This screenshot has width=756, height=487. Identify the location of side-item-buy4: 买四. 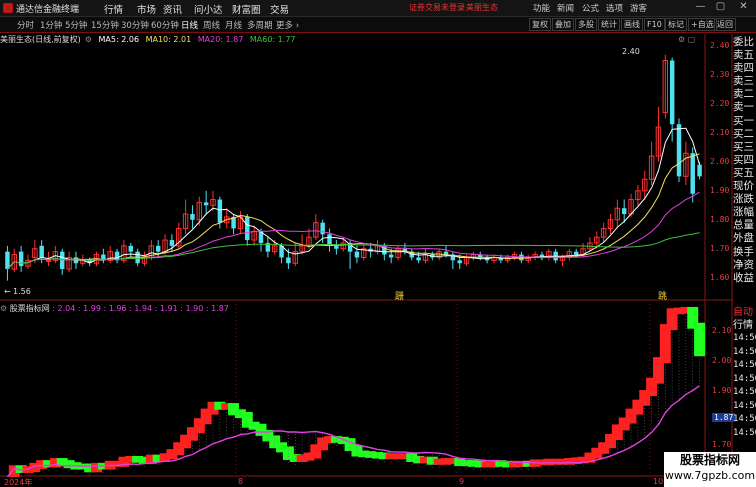
(743, 159).